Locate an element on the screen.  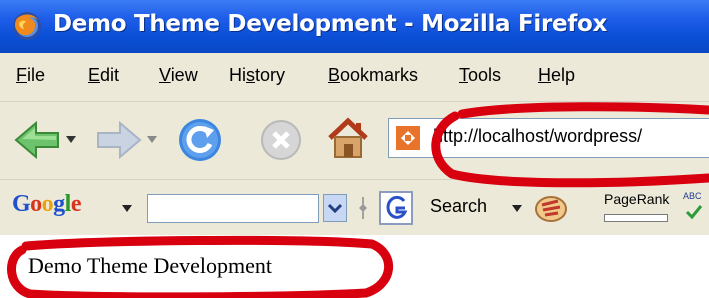
page-favicon-icon is located at coordinates (408, 138).